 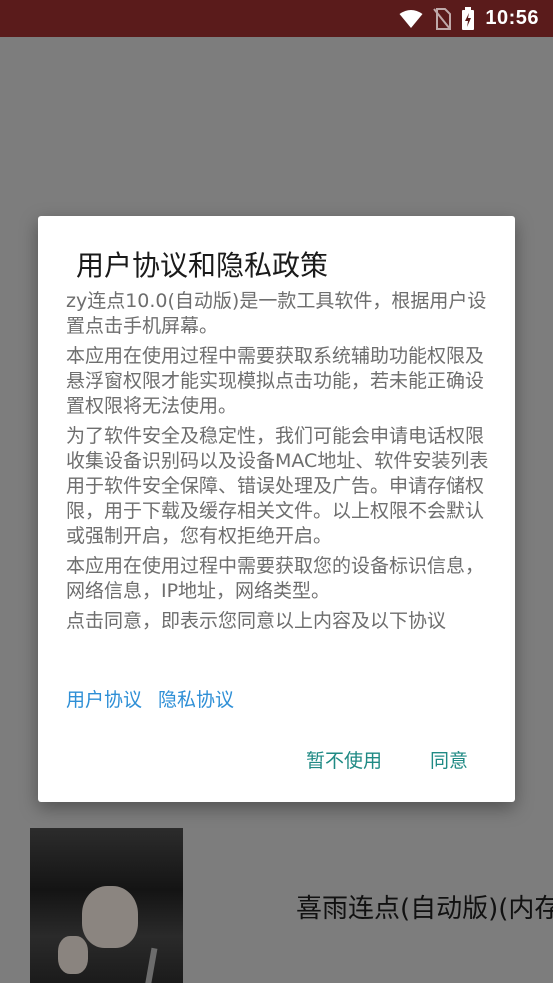 I want to click on battery-charging-icon, so click(x=468, y=18).